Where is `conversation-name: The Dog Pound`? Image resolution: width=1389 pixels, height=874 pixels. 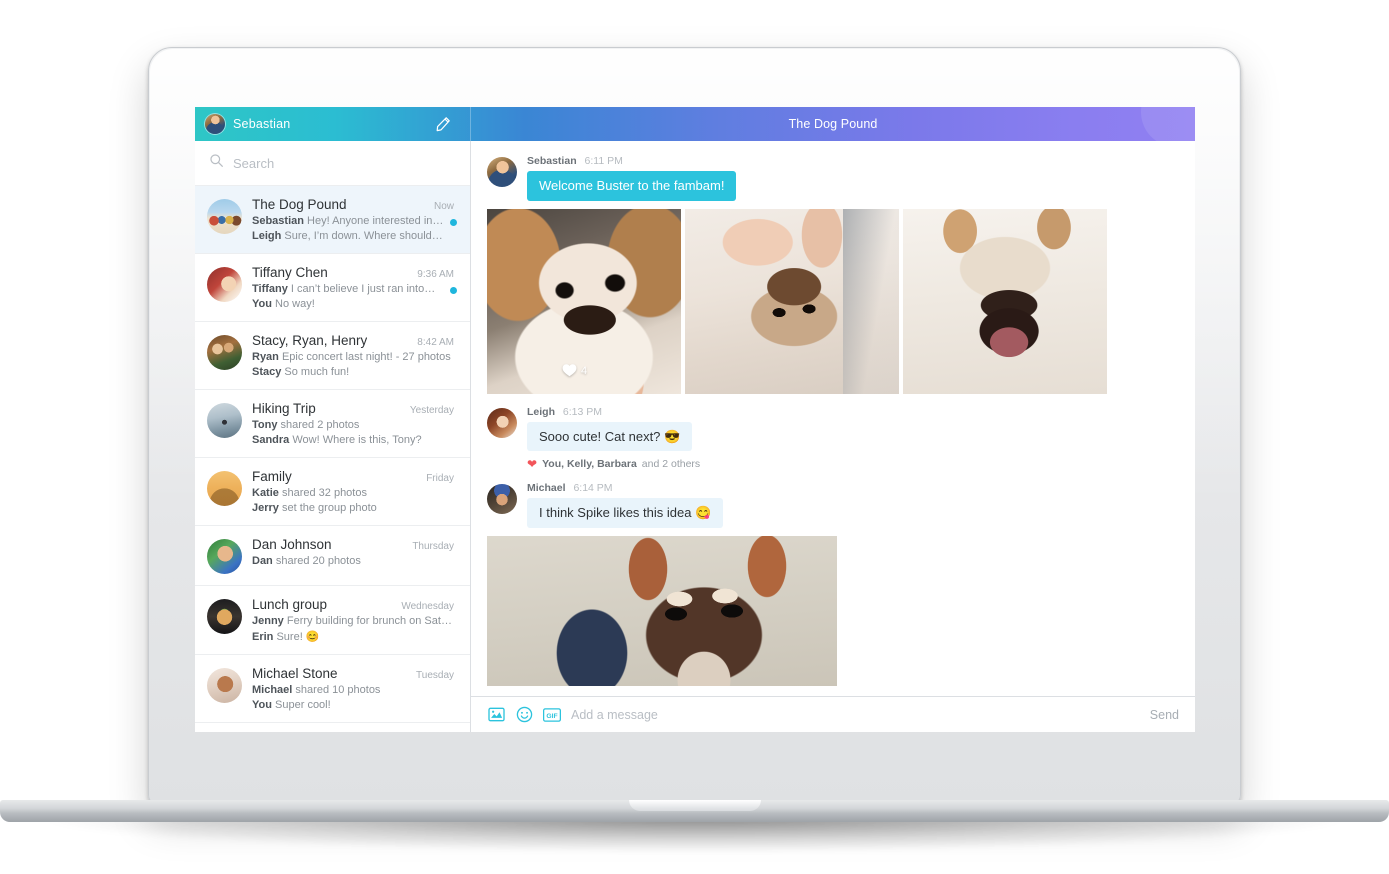
conversation-name: The Dog Pound is located at coordinates (299, 204).